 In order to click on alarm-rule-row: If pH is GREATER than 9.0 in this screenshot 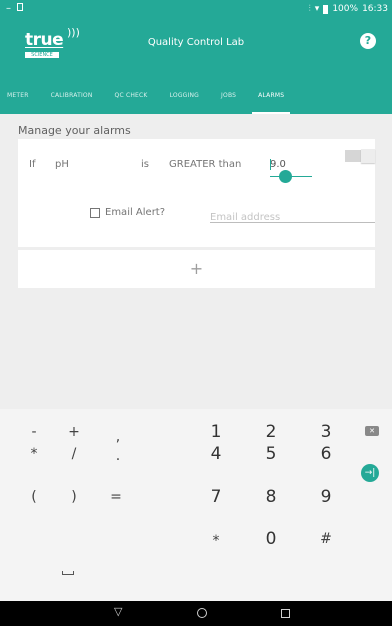, I will do `click(196, 167)`.